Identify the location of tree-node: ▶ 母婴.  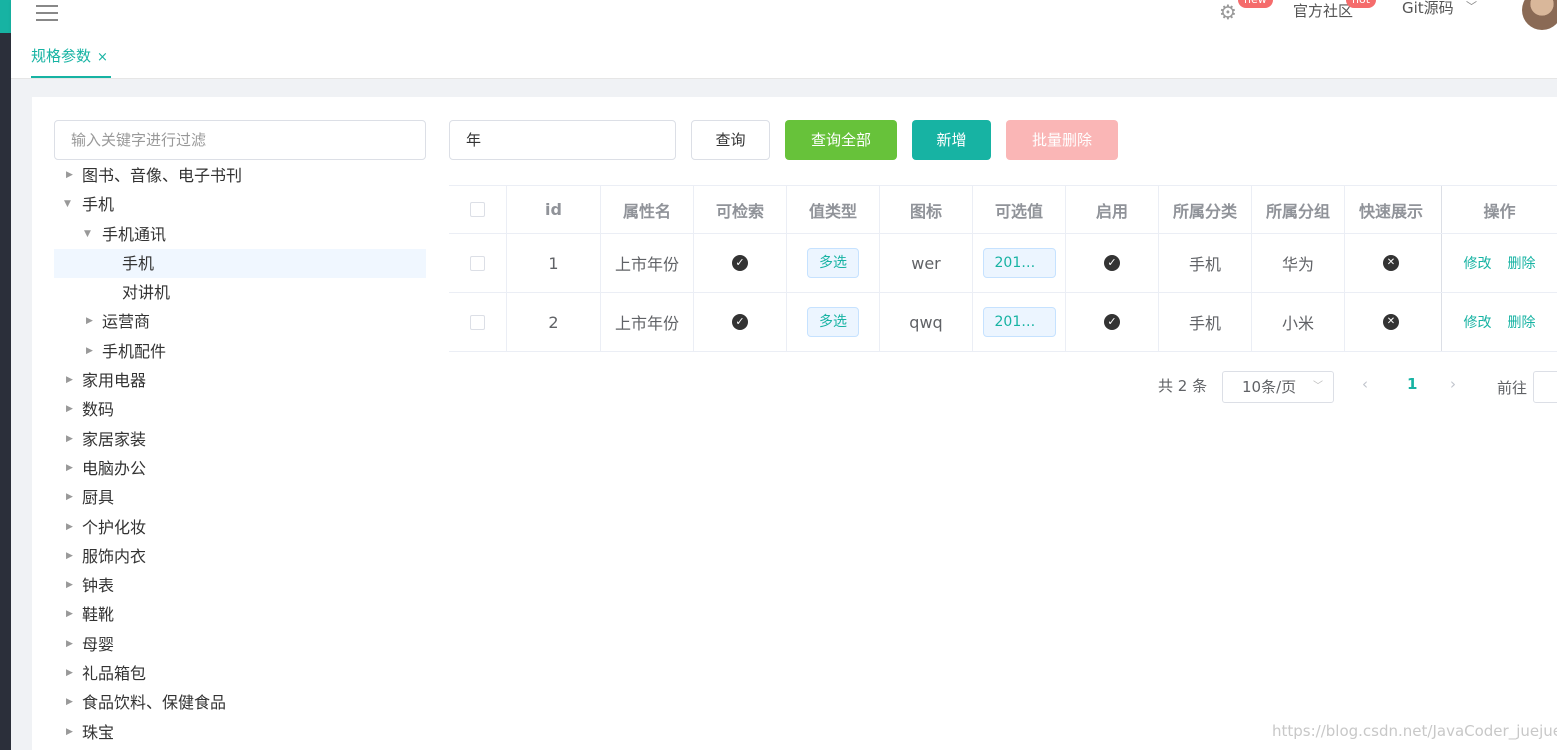
(240, 644).